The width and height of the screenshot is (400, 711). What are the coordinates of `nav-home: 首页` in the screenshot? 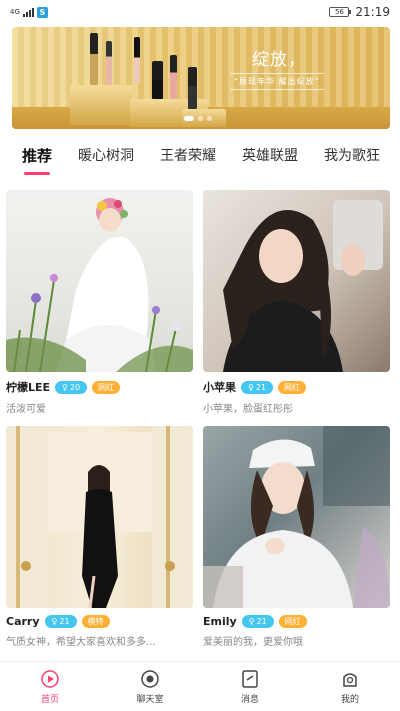 It's located at (50, 686).